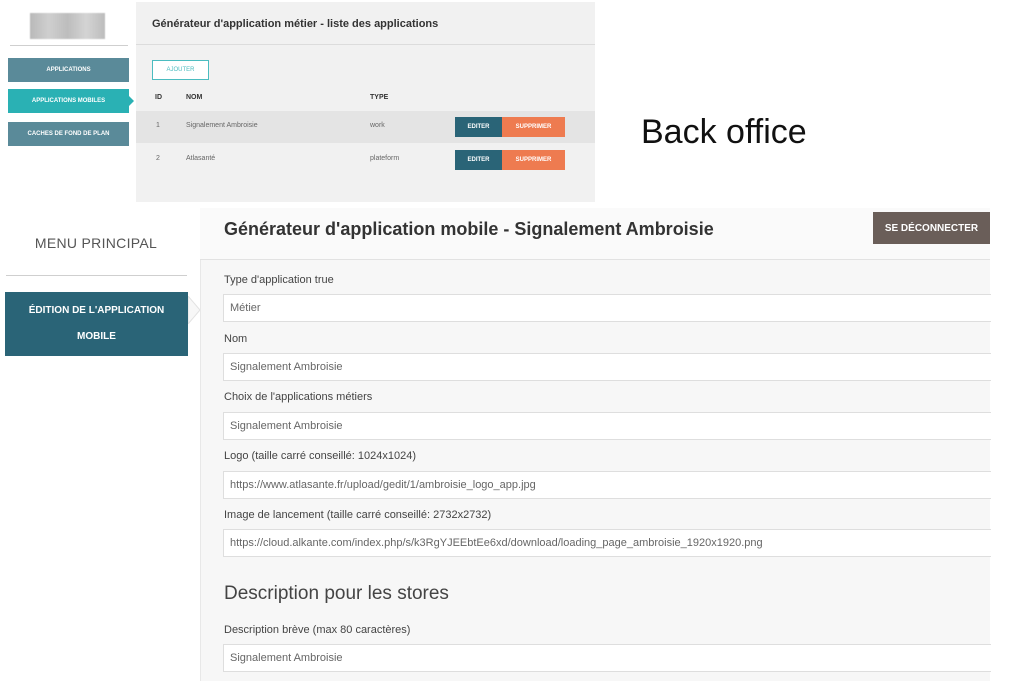 The width and height of the screenshot is (1019, 681). I want to click on field-label-type: Type d'application true, so click(279, 280).